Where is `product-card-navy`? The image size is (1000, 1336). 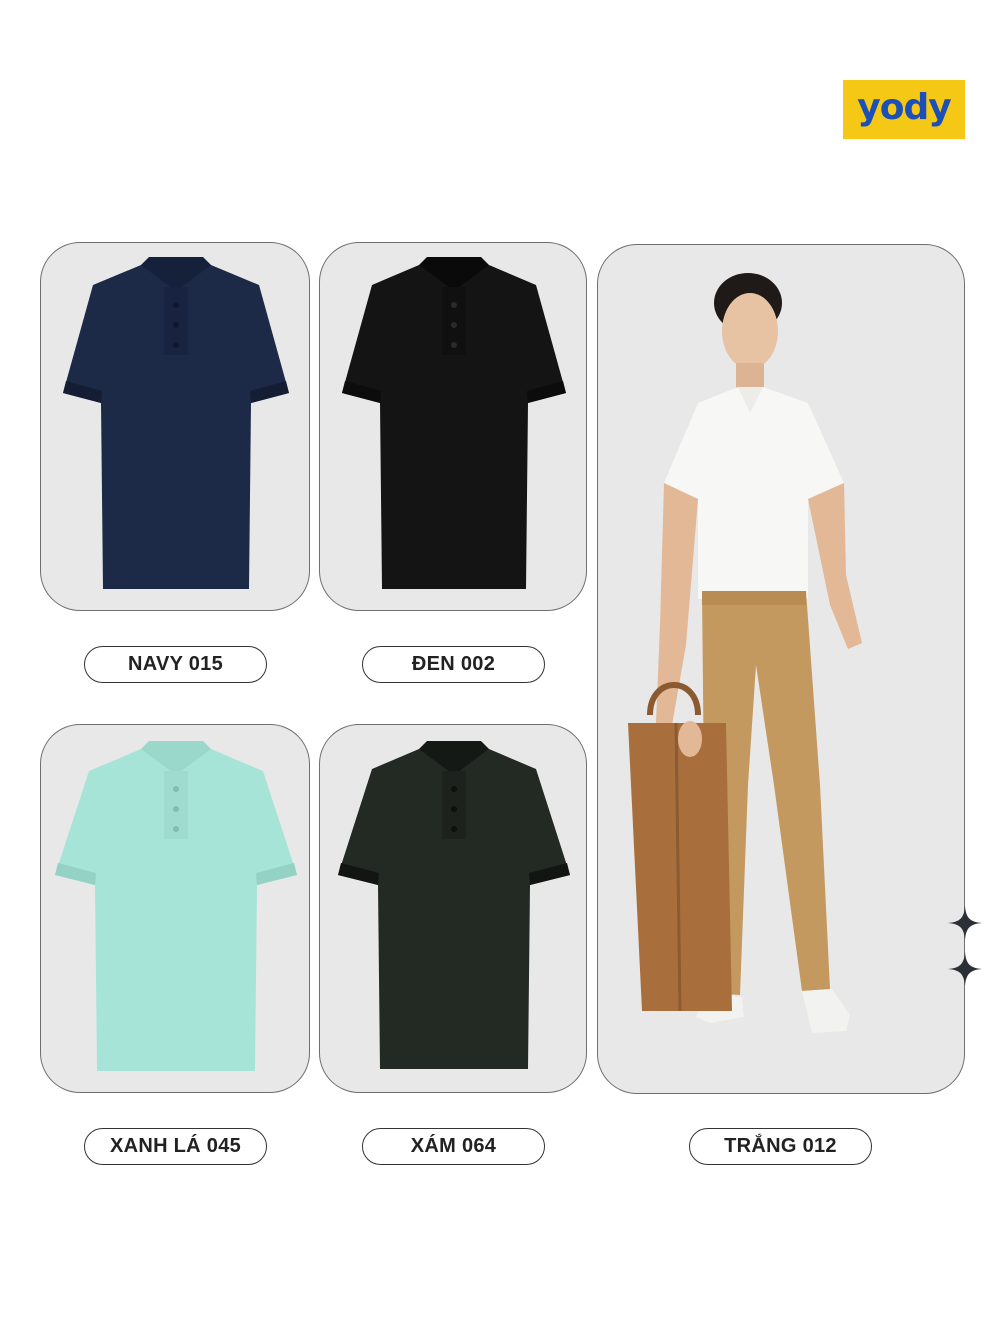
product-card-navy is located at coordinates (175, 426).